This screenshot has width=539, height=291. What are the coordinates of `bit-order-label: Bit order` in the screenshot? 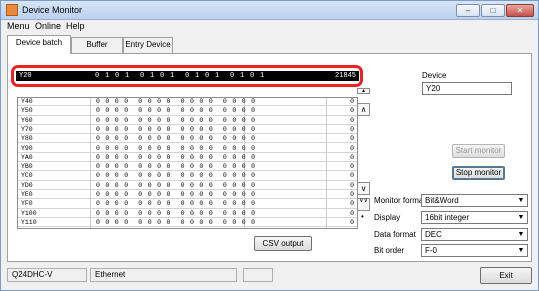 It's located at (389, 250).